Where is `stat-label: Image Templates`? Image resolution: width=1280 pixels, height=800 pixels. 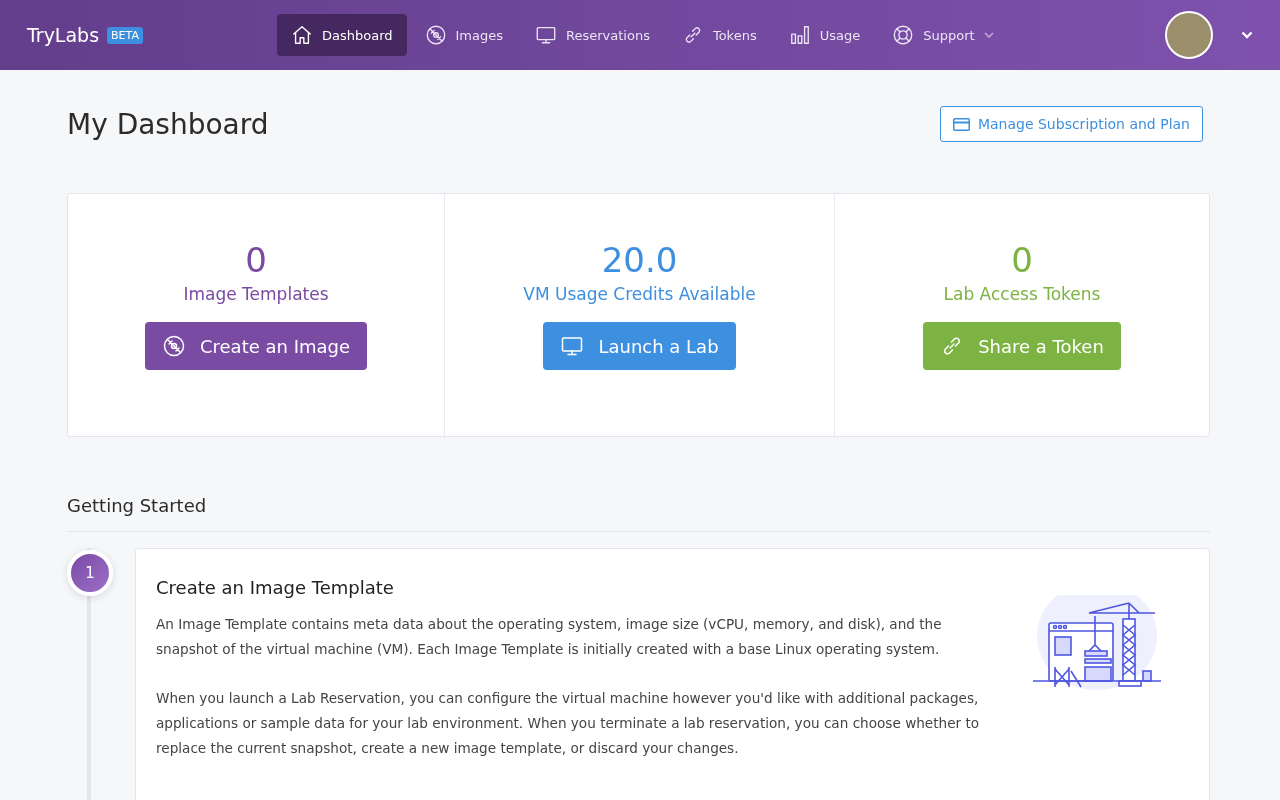 stat-label: Image Templates is located at coordinates (256, 294).